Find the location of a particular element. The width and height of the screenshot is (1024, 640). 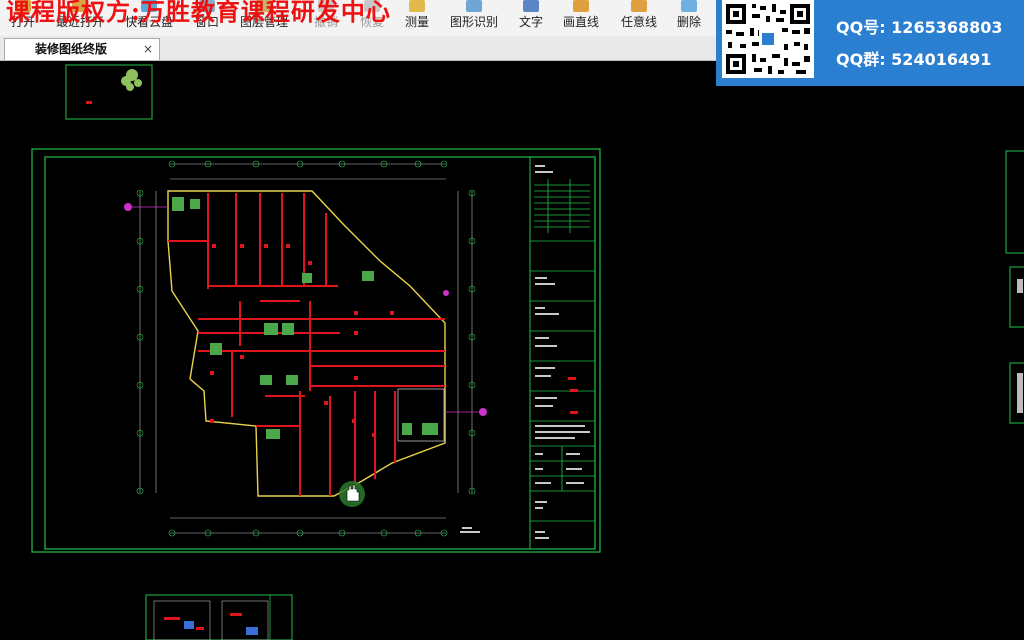

tab-decoration-drawing: 装修图纸终版 × is located at coordinates (82, 49).